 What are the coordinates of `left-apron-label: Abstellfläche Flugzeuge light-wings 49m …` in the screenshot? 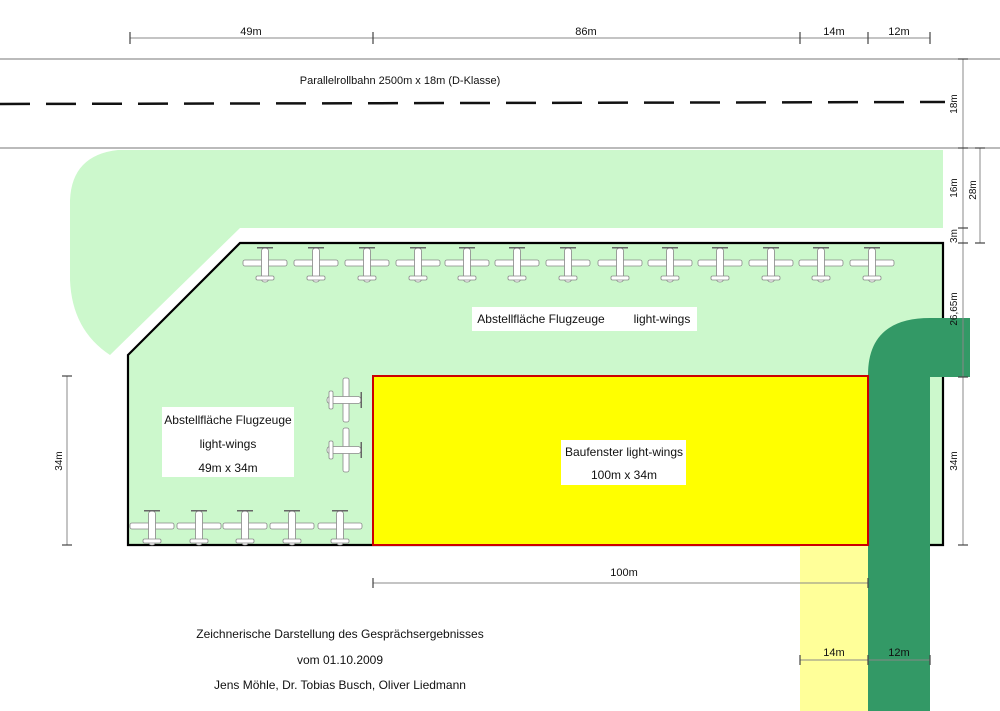 It's located at (228, 442).